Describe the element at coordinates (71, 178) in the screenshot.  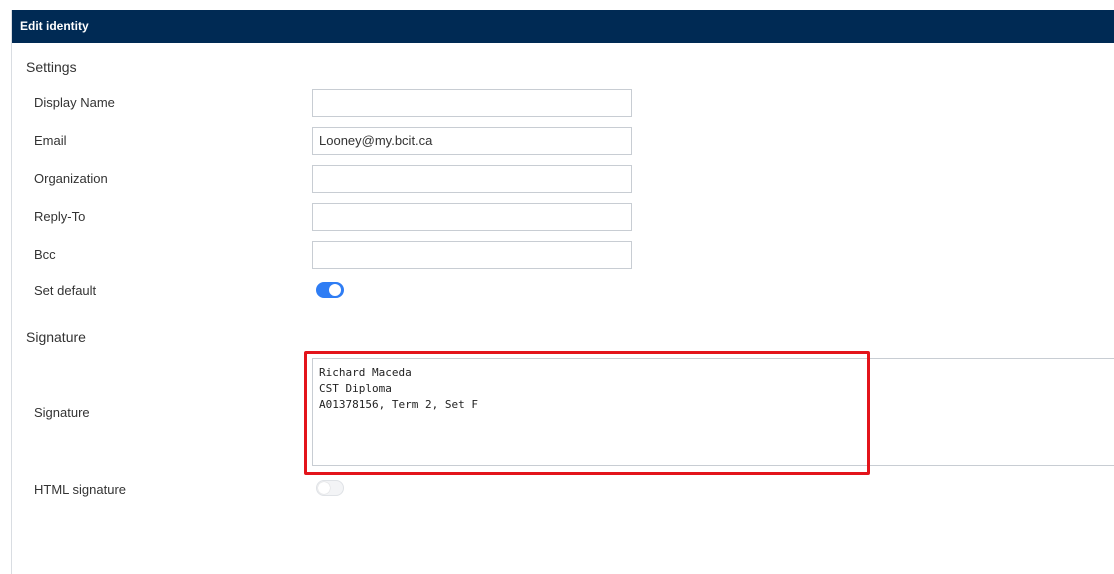
I see `organization-label: Organization` at that location.